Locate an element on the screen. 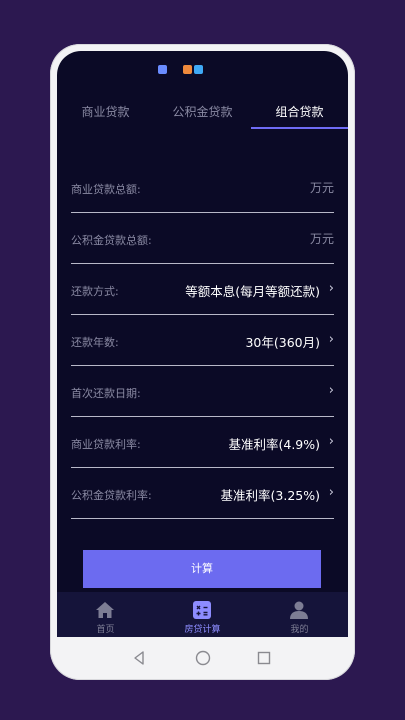 The height and width of the screenshot is (720, 405). tab-provident-fund-loan: 公积金贷款 is located at coordinates (202, 118).